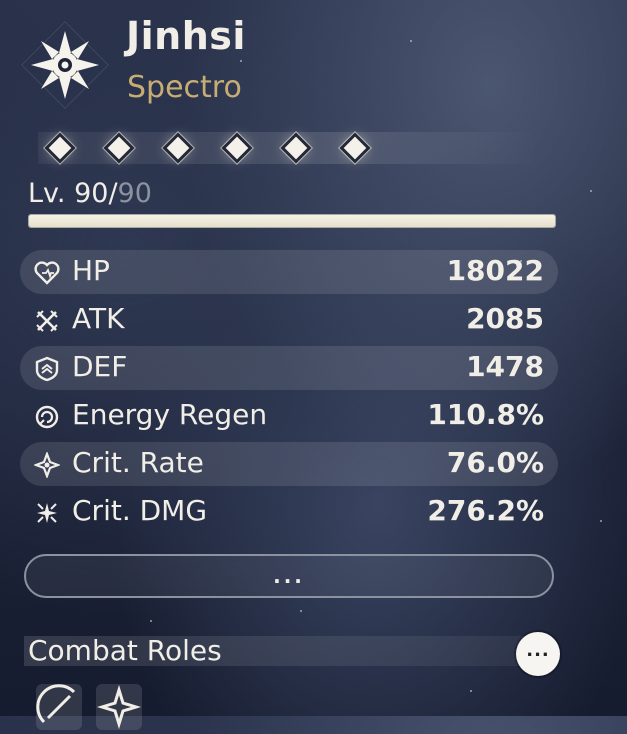 The image size is (627, 734). I want to click on resonance-chain, so click(298, 148).